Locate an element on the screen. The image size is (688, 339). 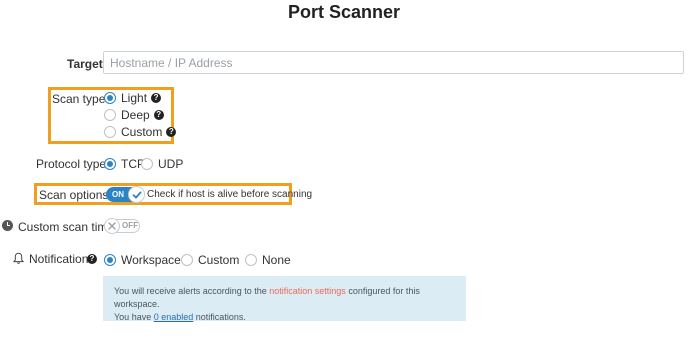
info-text: You have is located at coordinates (133, 317).